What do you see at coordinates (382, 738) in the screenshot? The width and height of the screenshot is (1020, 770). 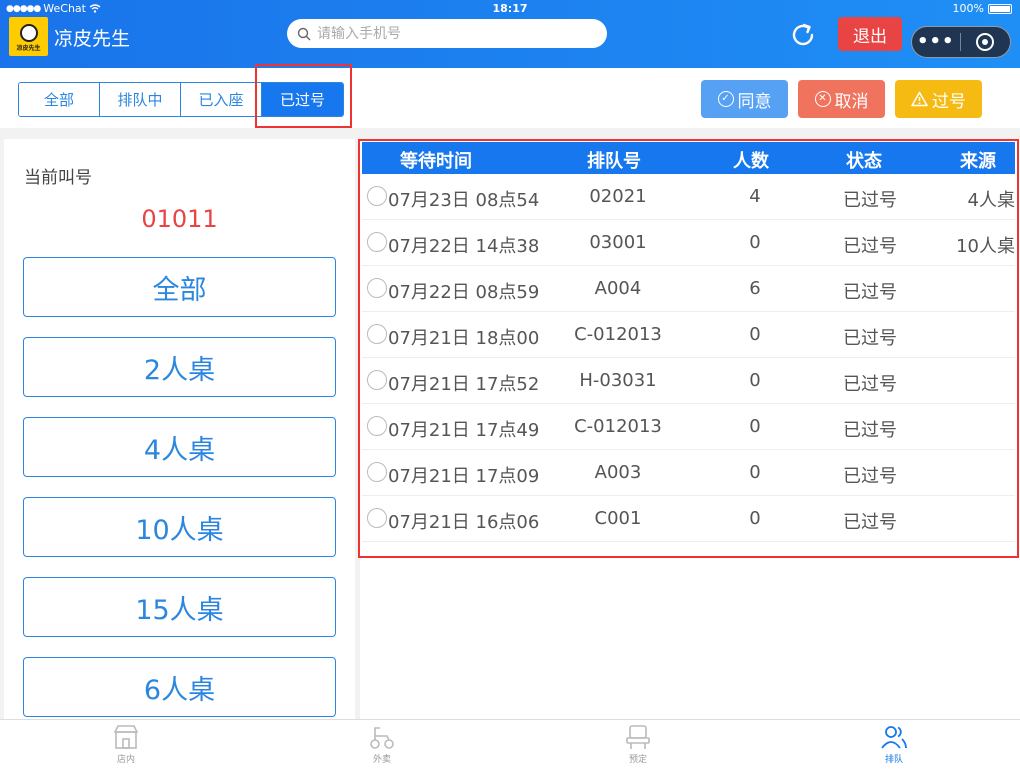 I see `scooter-icon` at bounding box center [382, 738].